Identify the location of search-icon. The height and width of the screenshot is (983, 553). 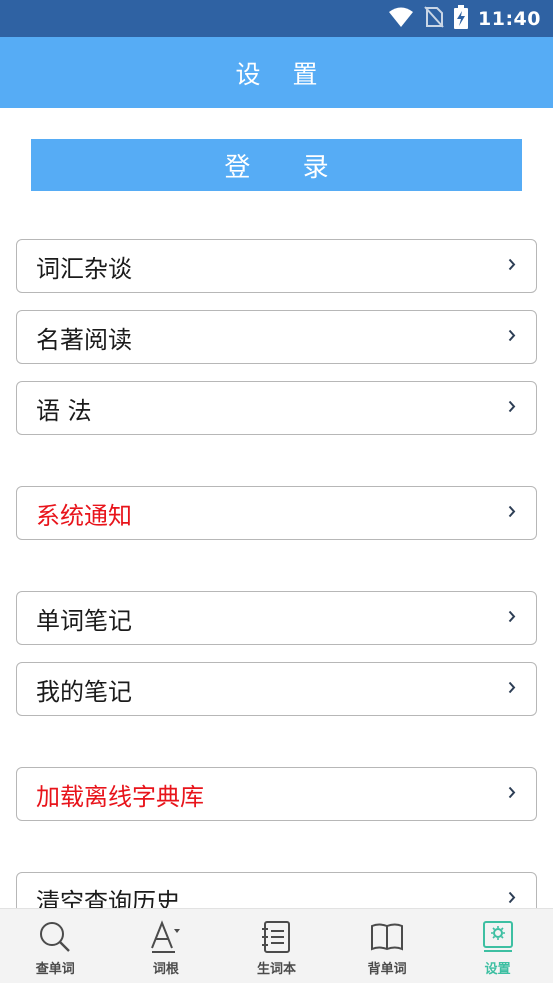
(55, 937).